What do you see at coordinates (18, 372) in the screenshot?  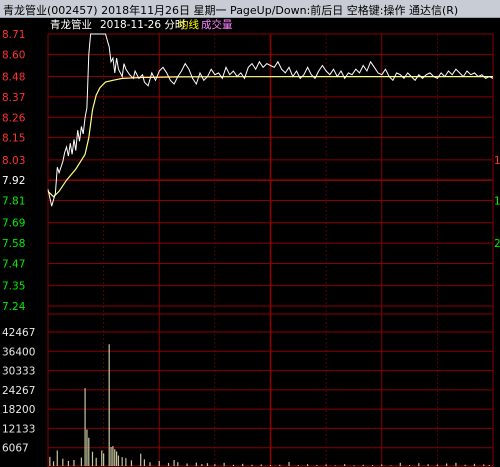 I see `volume-tick-label: 30333` at bounding box center [18, 372].